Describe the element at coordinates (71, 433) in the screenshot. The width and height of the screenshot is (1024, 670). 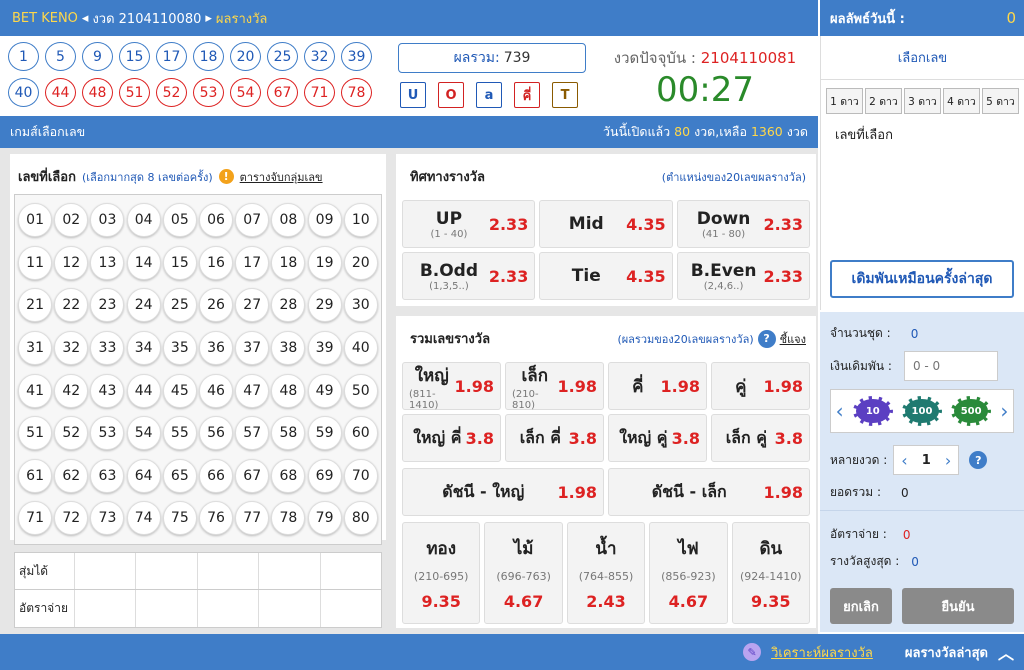
I see `number-button: 52` at that location.